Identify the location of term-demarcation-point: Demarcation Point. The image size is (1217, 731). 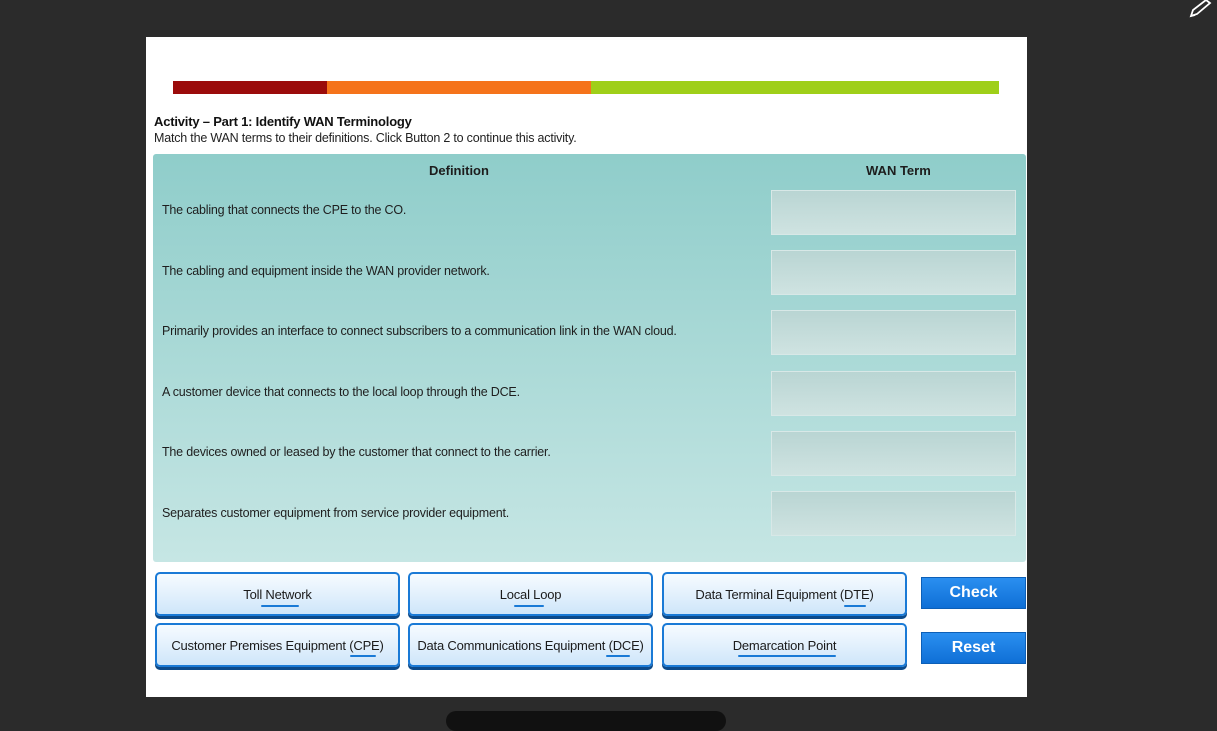
(784, 645).